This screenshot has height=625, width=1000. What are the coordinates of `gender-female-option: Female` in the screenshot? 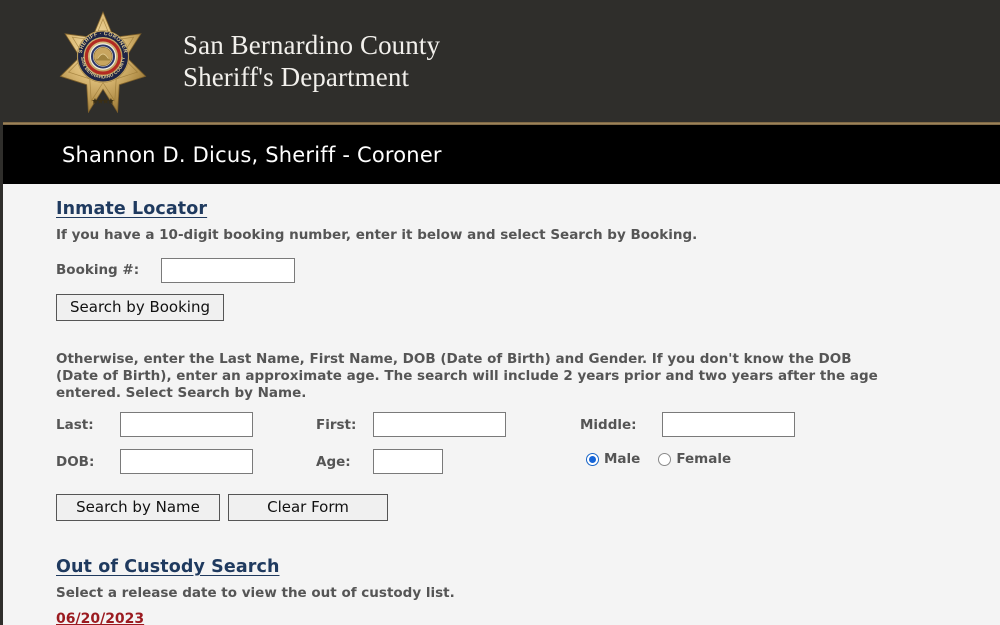 It's located at (694, 459).